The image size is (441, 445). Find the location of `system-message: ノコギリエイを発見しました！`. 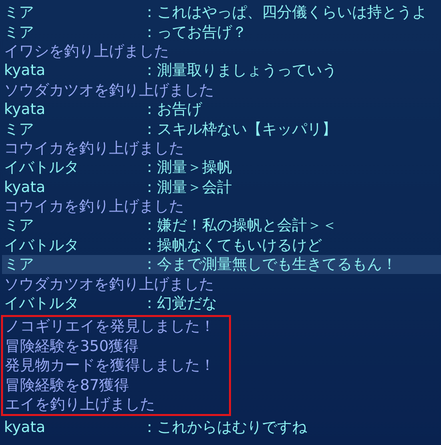

system-message: ノコギリエイを発見しました！ is located at coordinates (109, 326).